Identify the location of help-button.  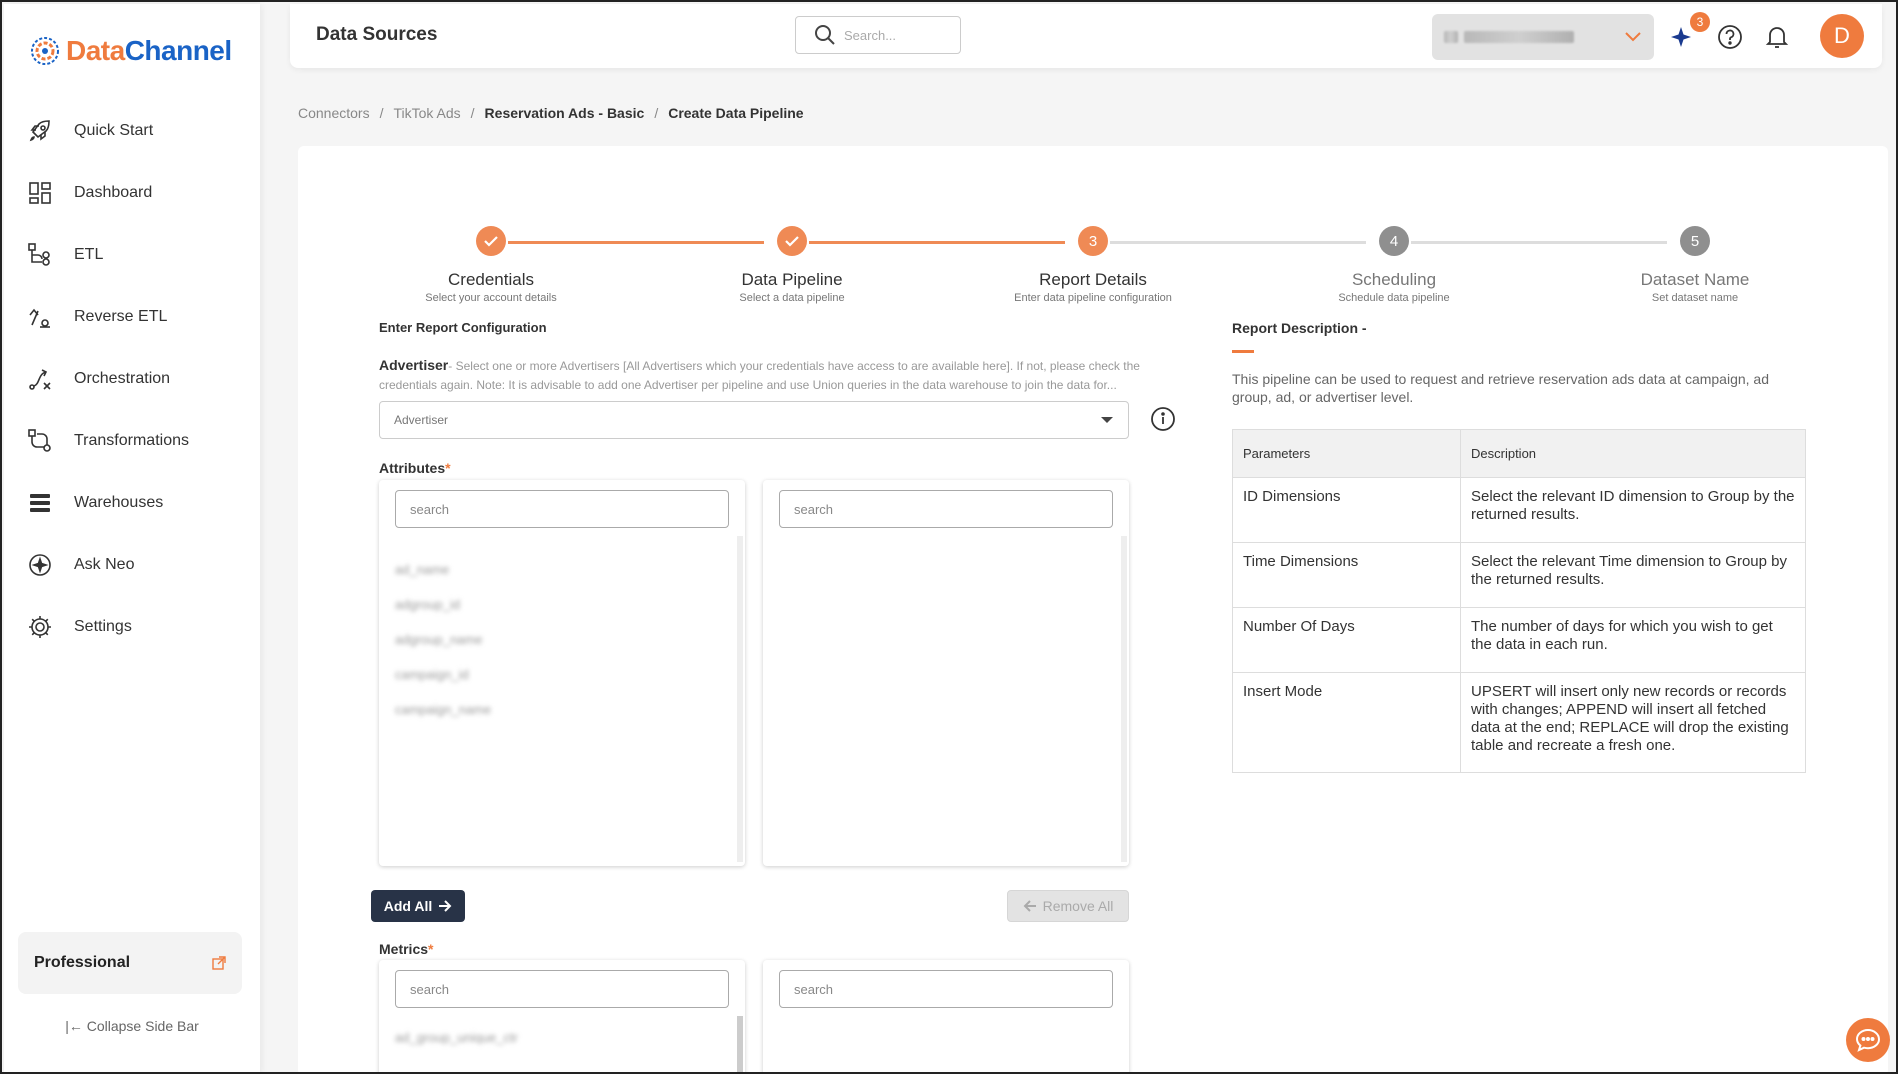
(1730, 37).